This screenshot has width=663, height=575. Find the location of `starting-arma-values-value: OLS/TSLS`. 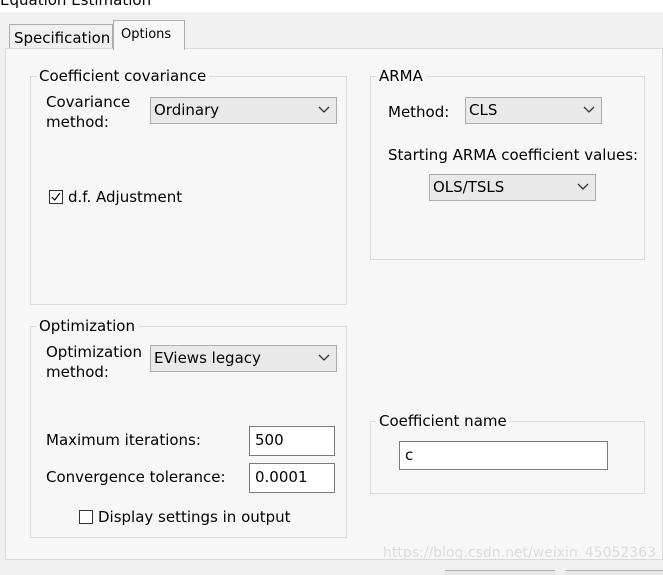

starting-arma-values-value: OLS/TSLS is located at coordinates (469, 187).